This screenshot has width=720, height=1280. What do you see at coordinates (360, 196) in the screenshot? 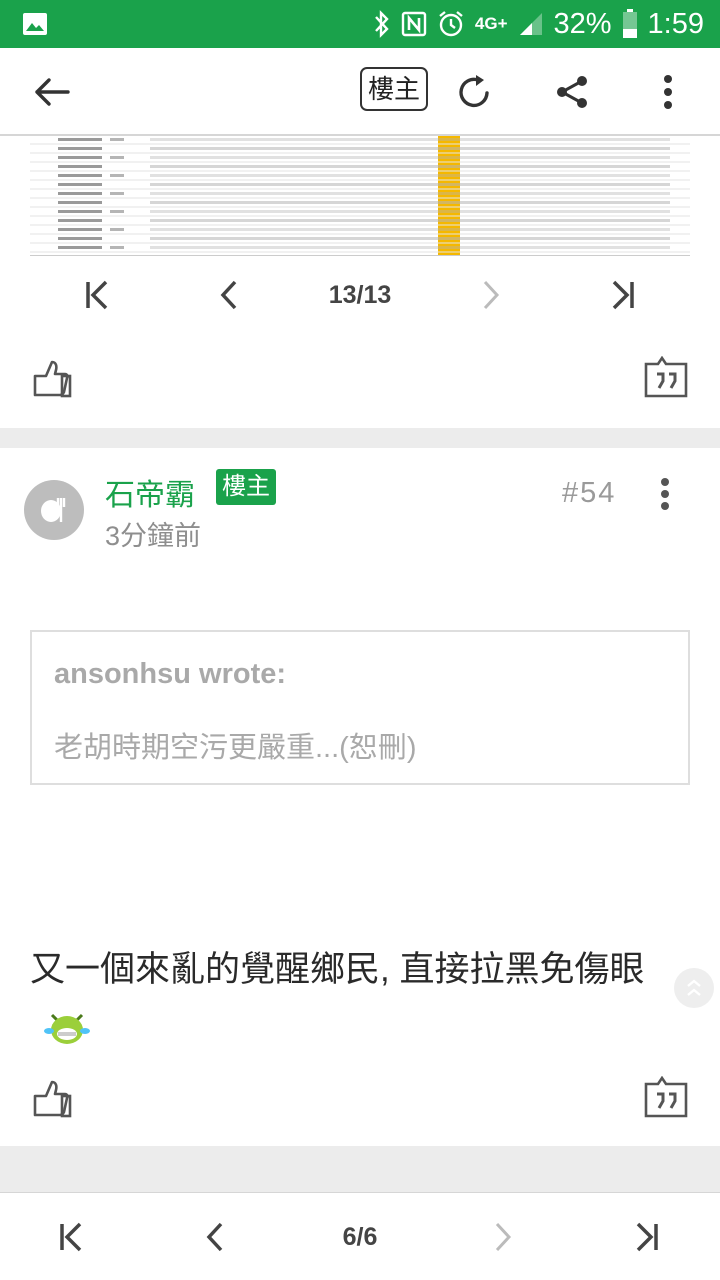
I see `attached-table-image` at bounding box center [360, 196].